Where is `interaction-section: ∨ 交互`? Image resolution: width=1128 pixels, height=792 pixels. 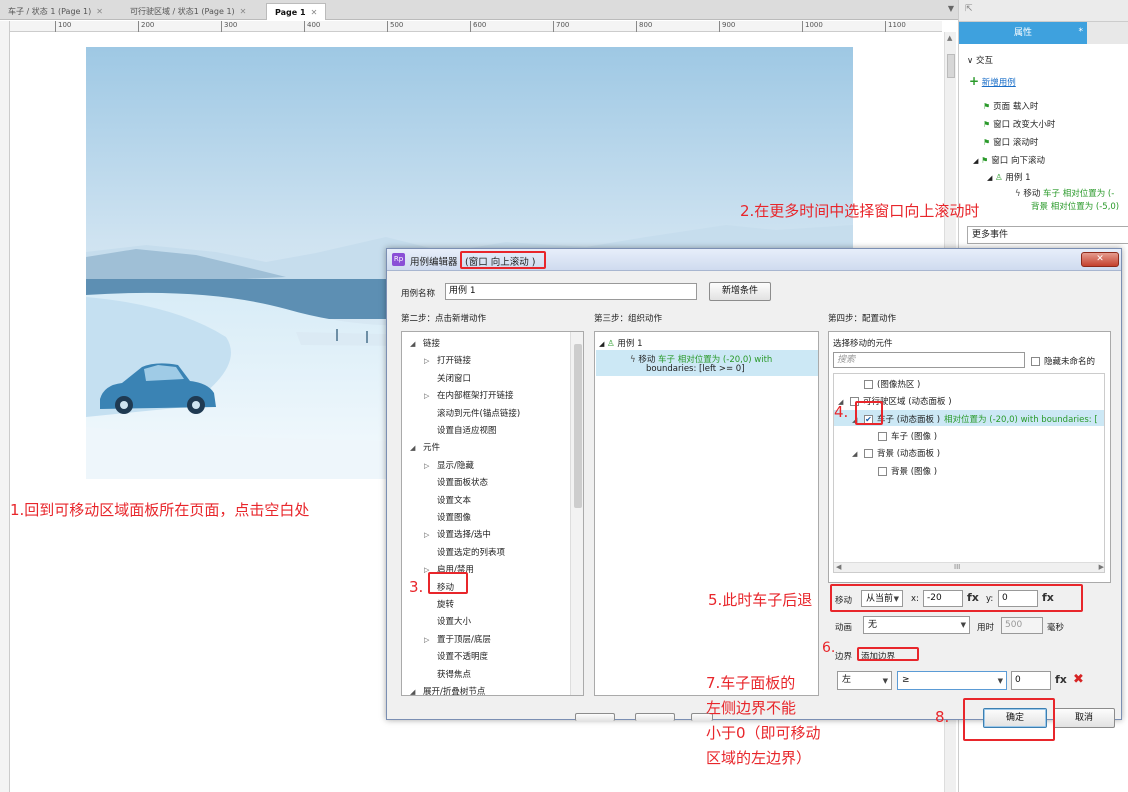 interaction-section: ∨ 交互 is located at coordinates (980, 60).